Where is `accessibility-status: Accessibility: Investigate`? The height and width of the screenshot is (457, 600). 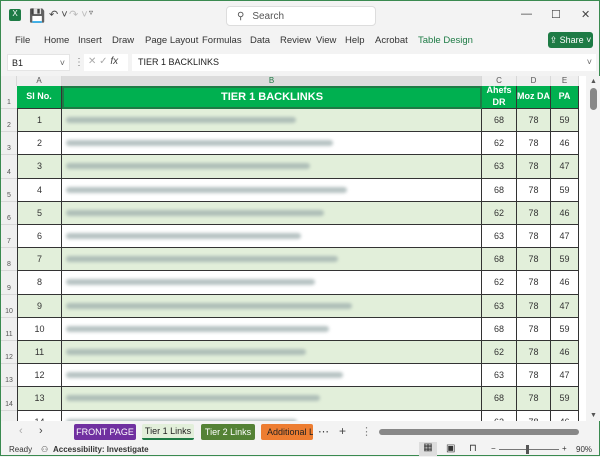
accessibility-status: Accessibility: Investigate is located at coordinates (101, 449).